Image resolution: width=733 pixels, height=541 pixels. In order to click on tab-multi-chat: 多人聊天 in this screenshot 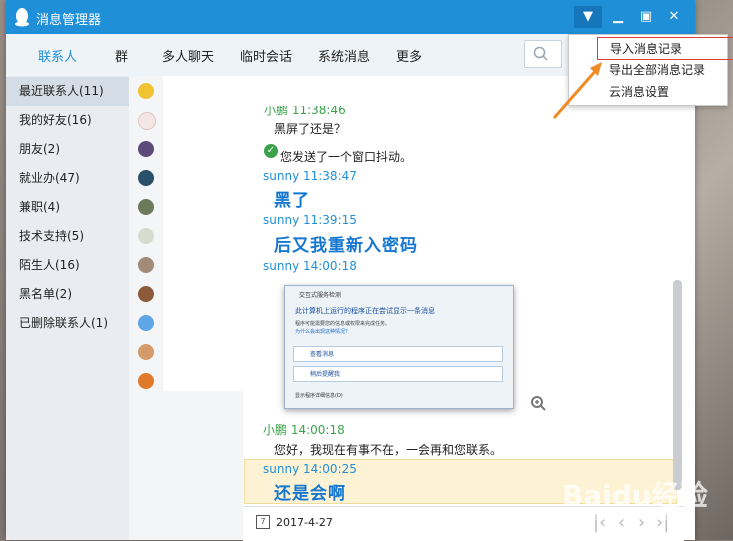, I will do `click(188, 55)`.